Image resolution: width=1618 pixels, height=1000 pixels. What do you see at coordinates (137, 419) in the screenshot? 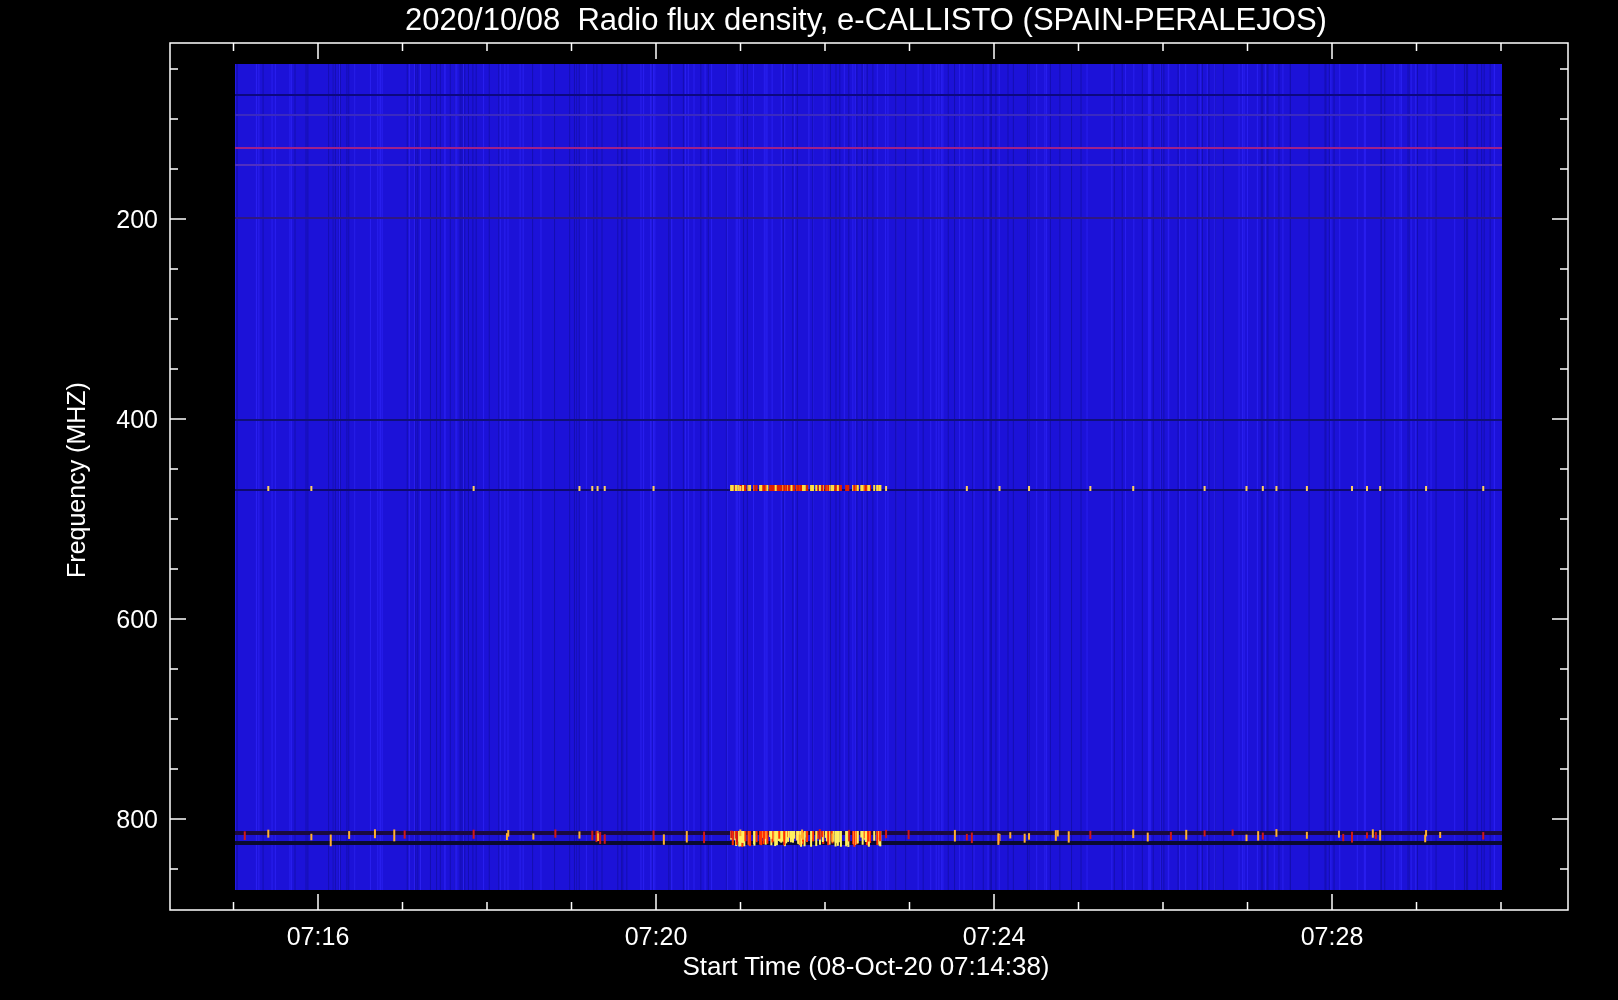
I see `y-tick-label: 400` at bounding box center [137, 419].